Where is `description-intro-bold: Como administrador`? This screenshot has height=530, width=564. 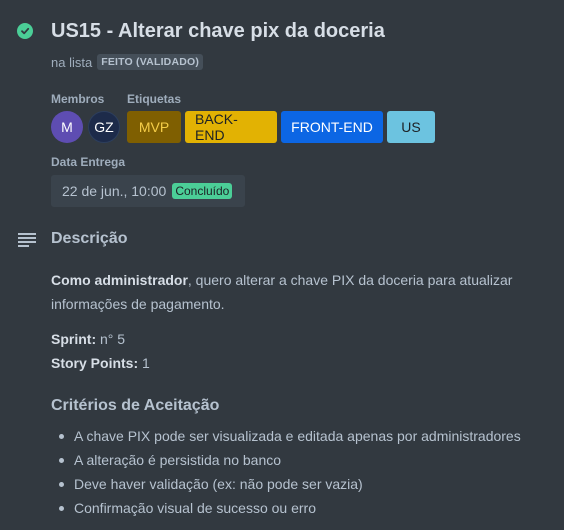
description-intro-bold: Como administrador is located at coordinates (119, 280).